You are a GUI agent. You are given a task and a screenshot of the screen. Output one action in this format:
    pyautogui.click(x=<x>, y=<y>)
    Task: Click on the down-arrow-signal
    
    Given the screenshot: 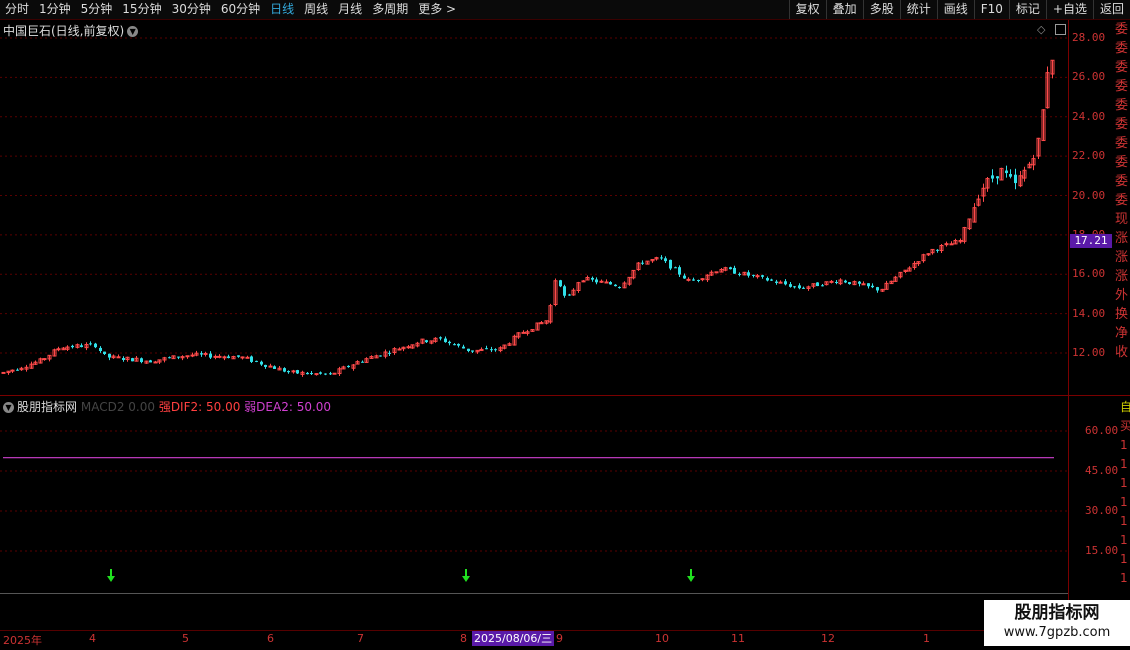 What is the action you would take?
    pyautogui.click(x=691, y=575)
    